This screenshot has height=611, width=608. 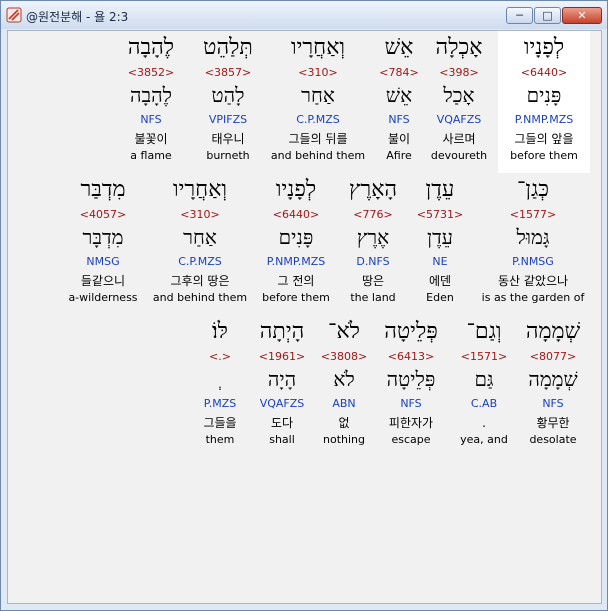 What do you see at coordinates (373, 297) in the screenshot?
I see `english-gloss: the land` at bounding box center [373, 297].